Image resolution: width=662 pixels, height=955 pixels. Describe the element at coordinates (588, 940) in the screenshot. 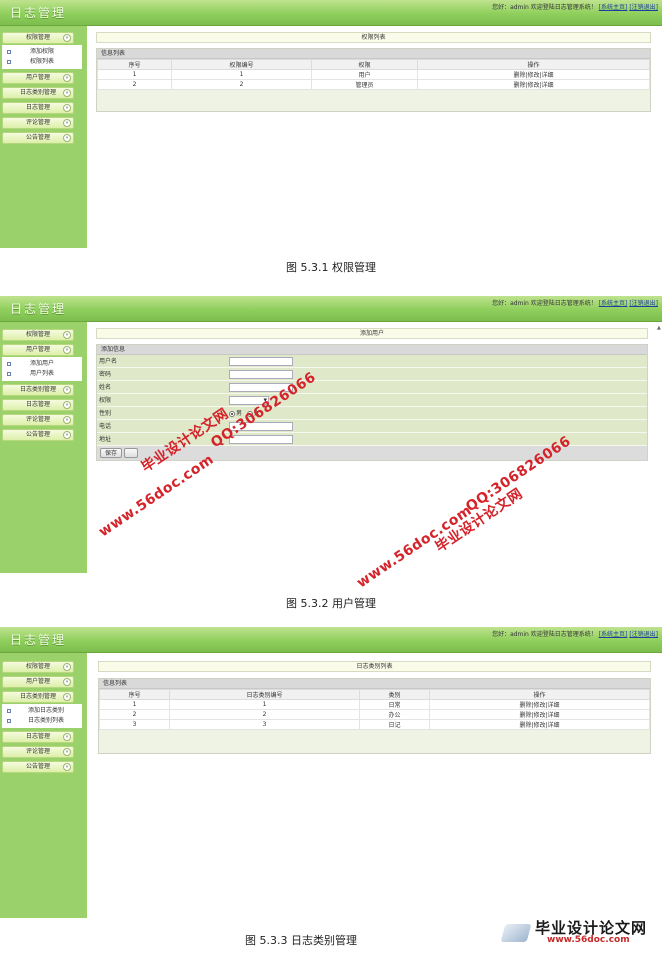

I see `site-logo-url: www.56doc.com` at that location.